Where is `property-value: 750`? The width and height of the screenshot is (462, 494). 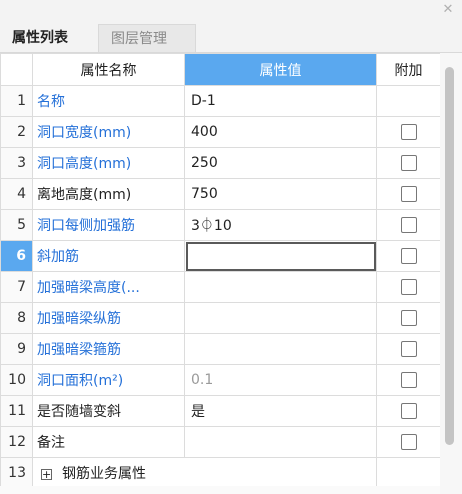 property-value: 750 is located at coordinates (280, 194).